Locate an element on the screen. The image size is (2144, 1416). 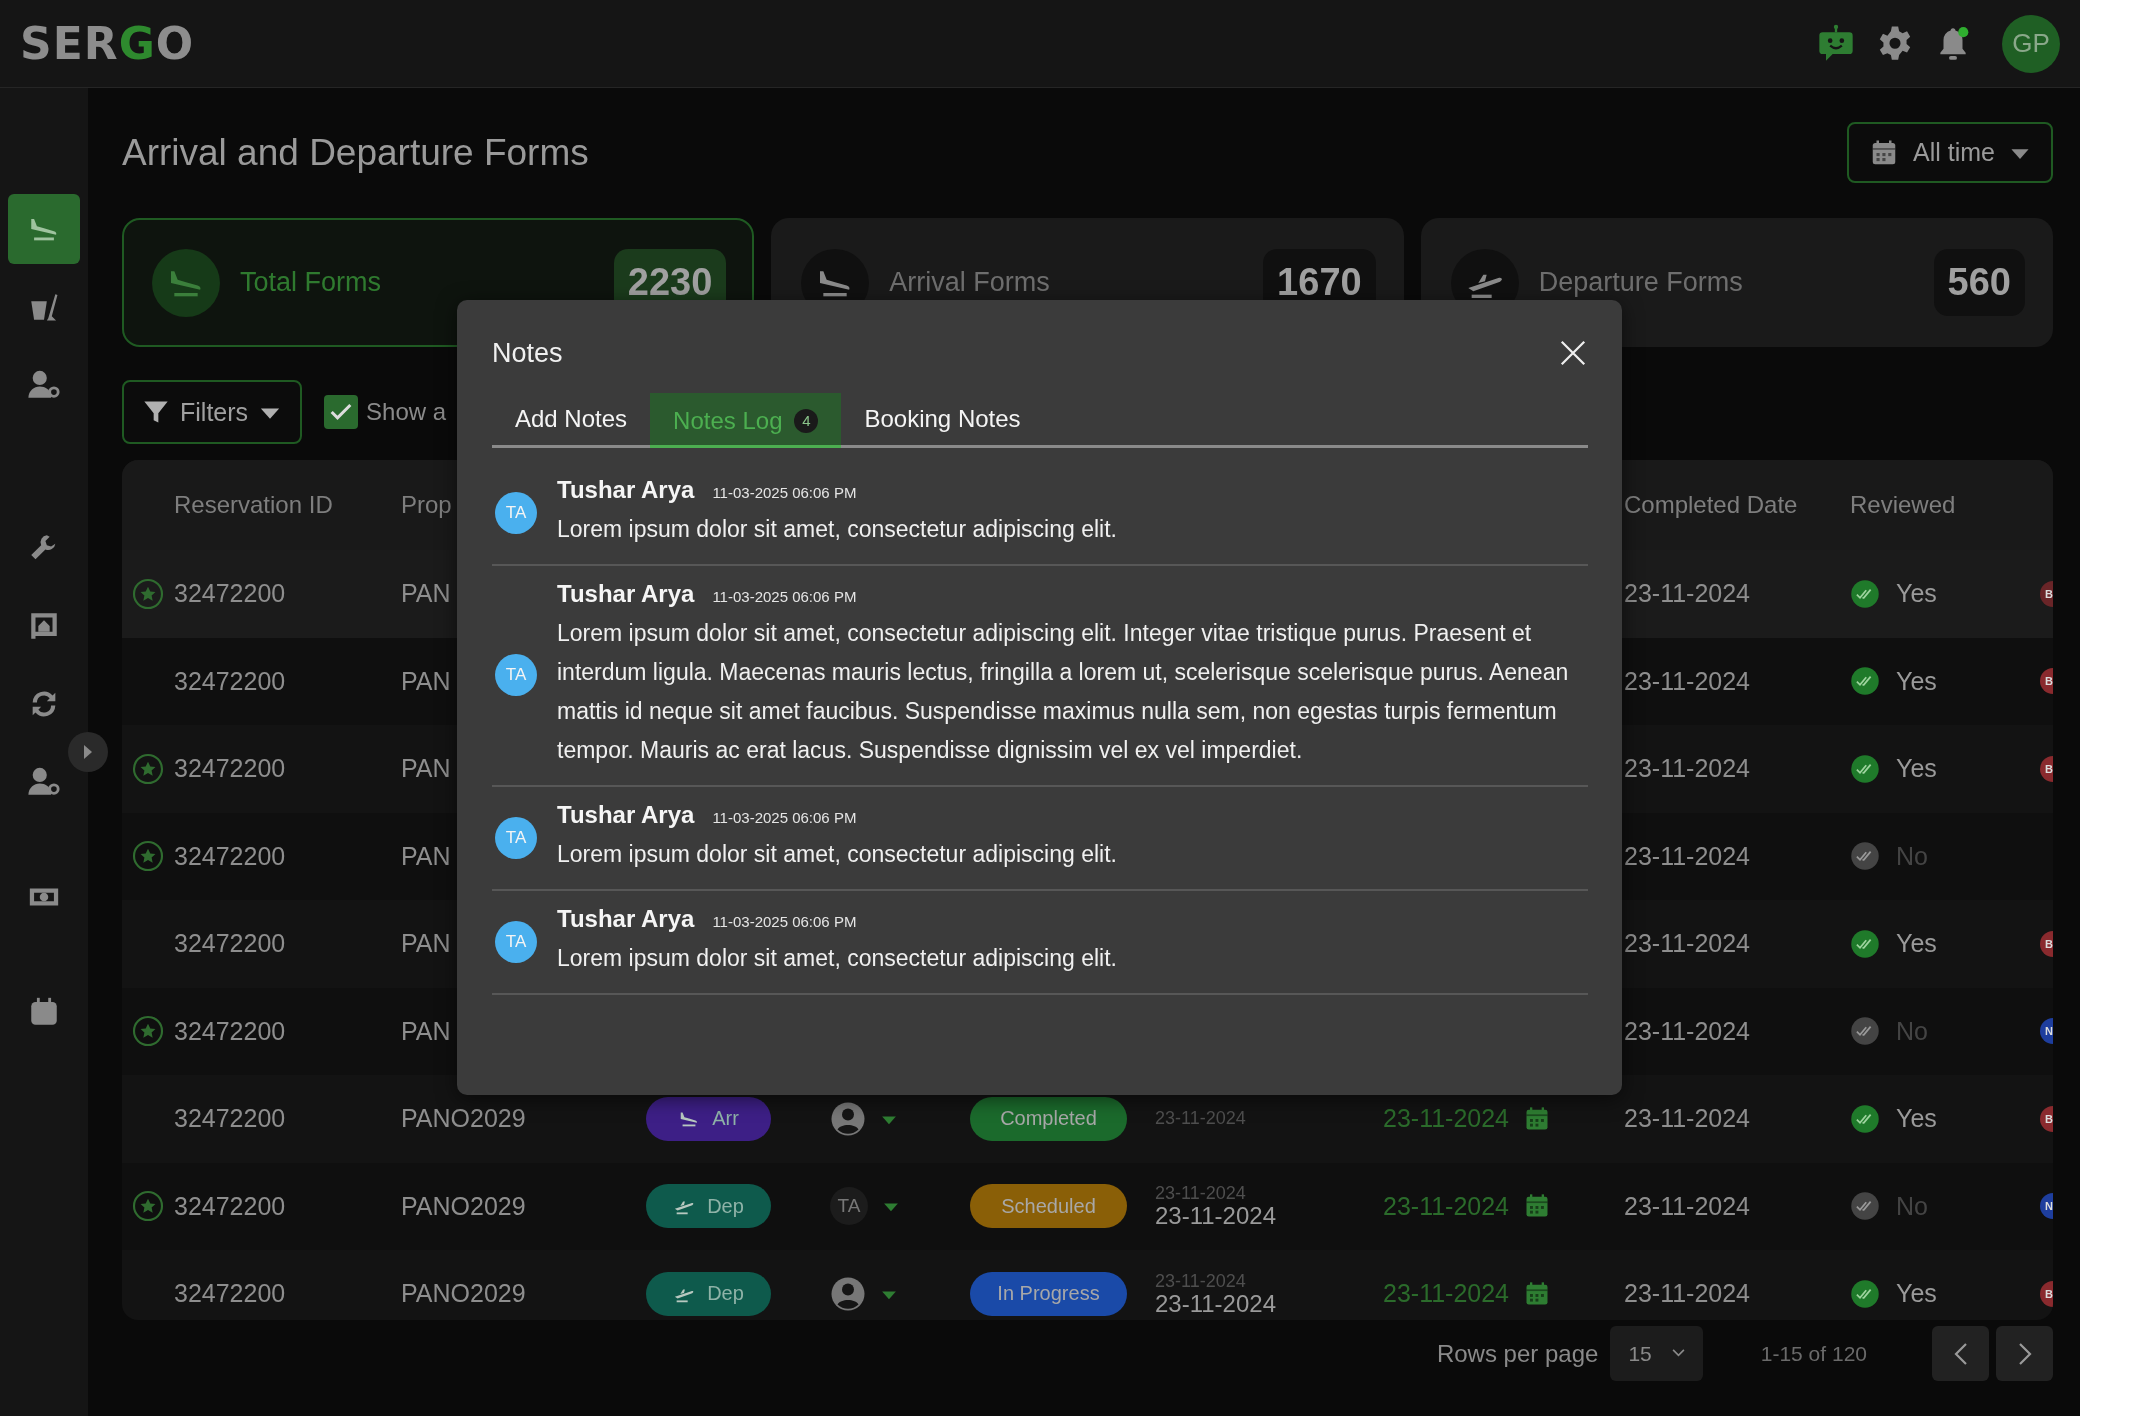
status-tag: Completed is located at coordinates (1048, 1118).